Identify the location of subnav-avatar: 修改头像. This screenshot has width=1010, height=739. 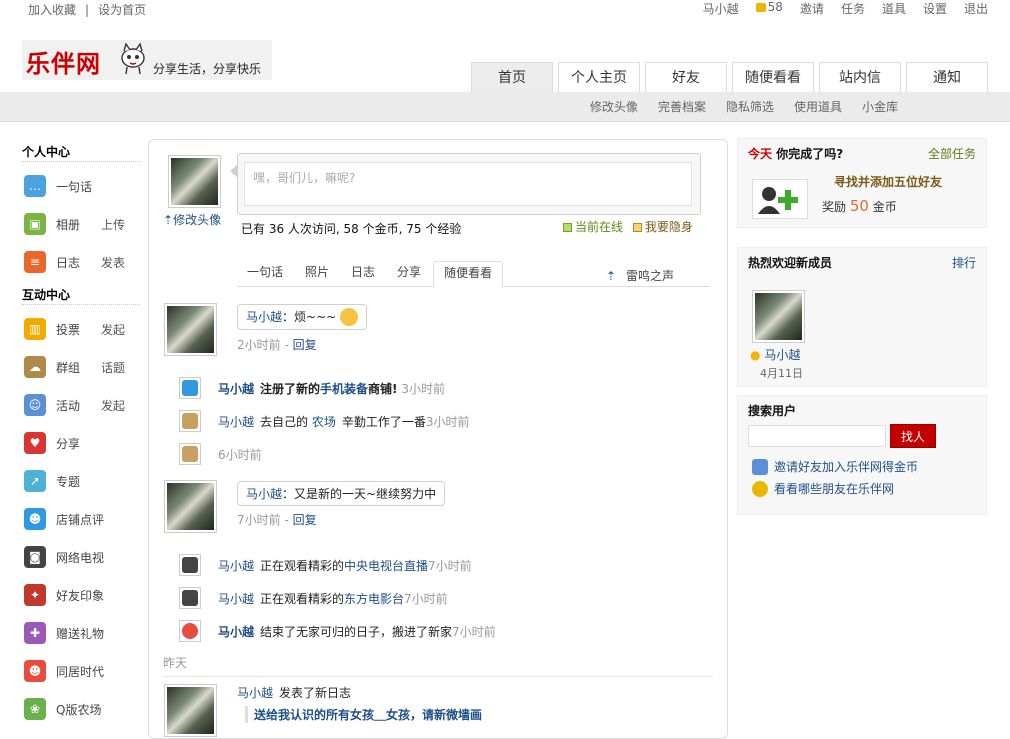
(614, 106).